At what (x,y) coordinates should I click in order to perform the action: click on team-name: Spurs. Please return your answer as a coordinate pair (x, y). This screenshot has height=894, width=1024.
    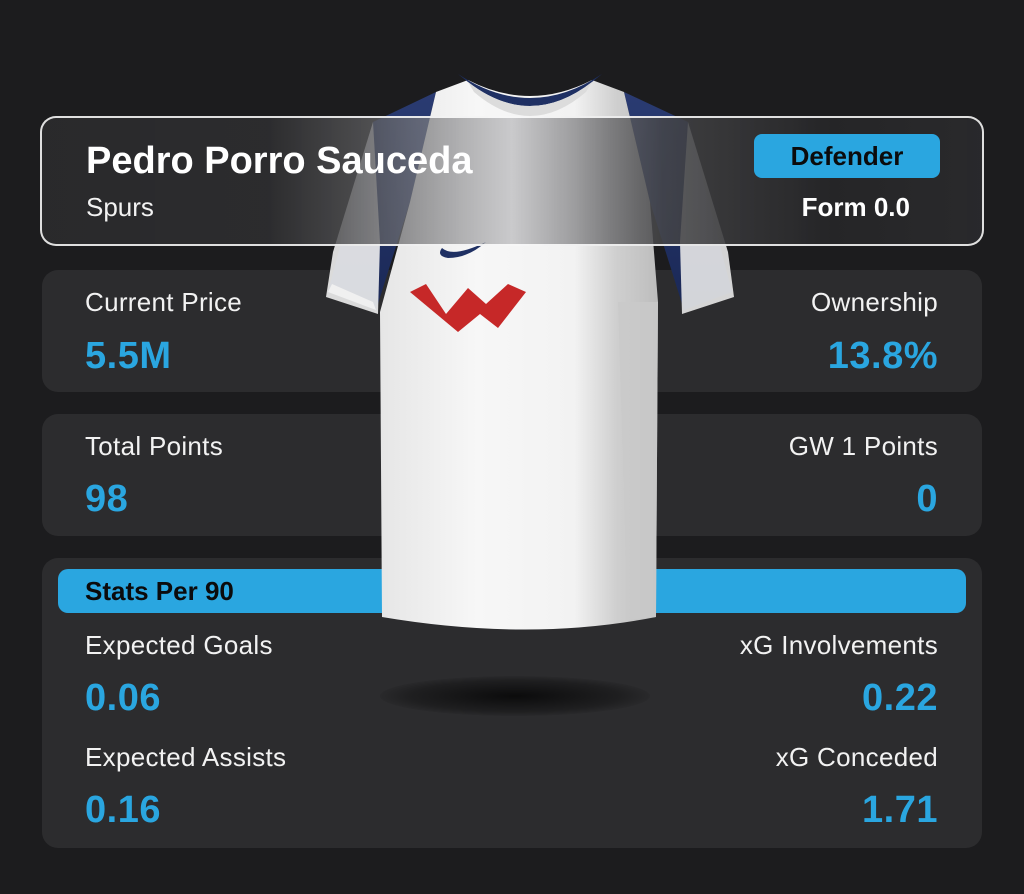
    Looking at the image, I should click on (120, 207).